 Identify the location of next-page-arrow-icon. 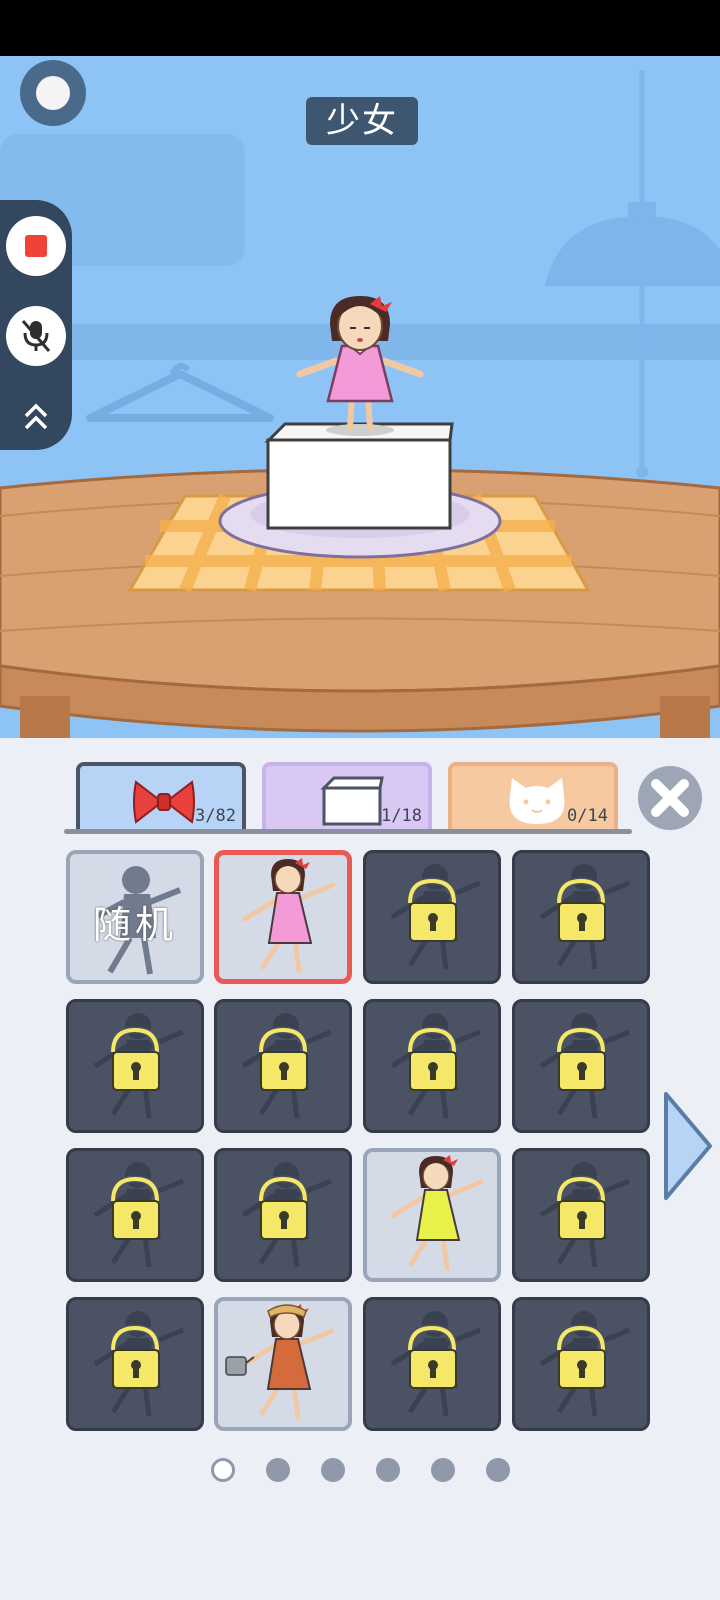
(688, 1146).